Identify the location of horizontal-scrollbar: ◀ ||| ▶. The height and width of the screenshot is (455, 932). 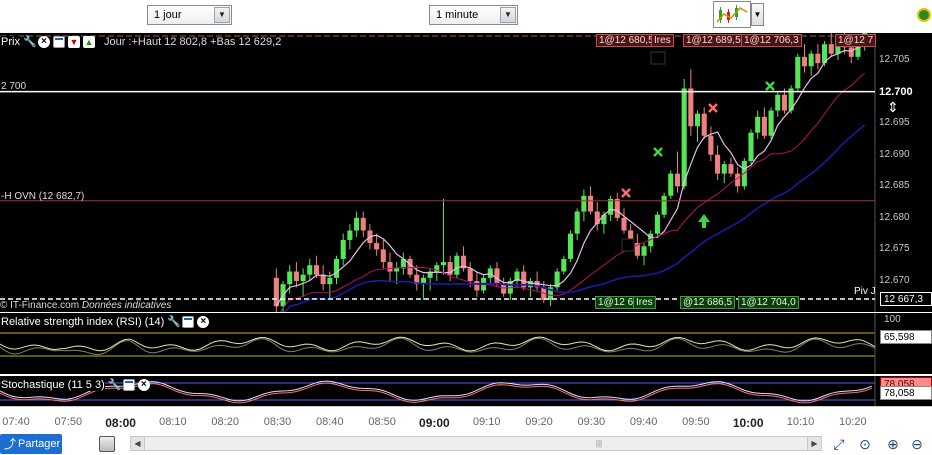
(476, 443).